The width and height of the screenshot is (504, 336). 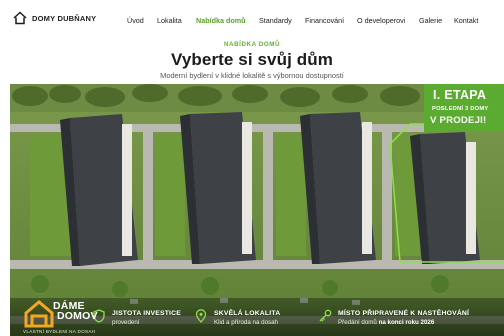 What do you see at coordinates (169, 20) in the screenshot?
I see `nav-item-lokalita: Lokalita` at bounding box center [169, 20].